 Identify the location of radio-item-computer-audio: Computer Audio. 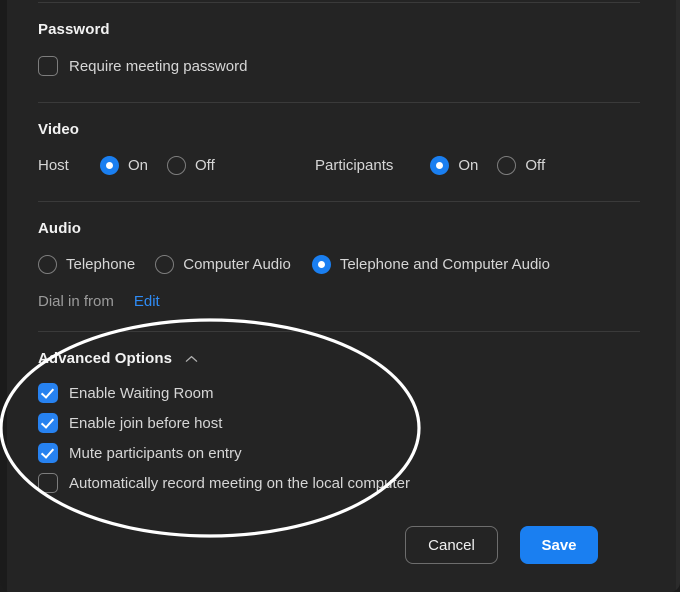
(223, 264).